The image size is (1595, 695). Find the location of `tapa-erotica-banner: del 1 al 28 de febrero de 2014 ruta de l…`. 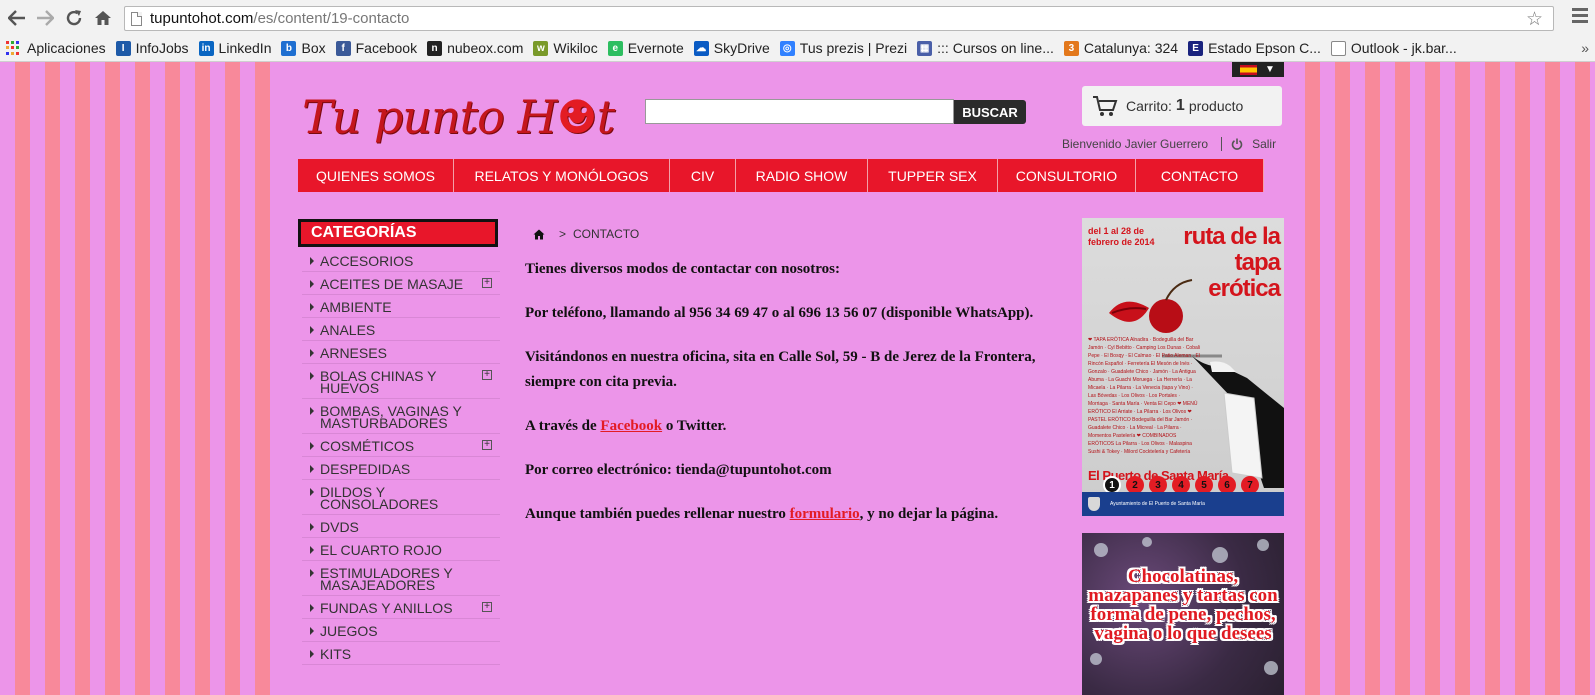

tapa-erotica-banner: del 1 al 28 de febrero de 2014 ruta de l… is located at coordinates (1183, 367).